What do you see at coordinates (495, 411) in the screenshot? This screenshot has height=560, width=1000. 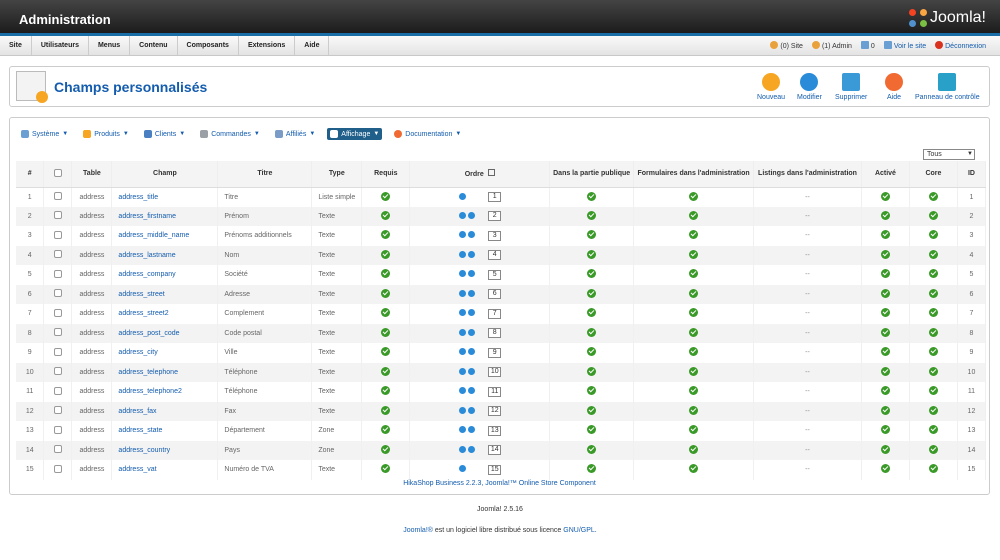 I see `order-input: 12` at bounding box center [495, 411].